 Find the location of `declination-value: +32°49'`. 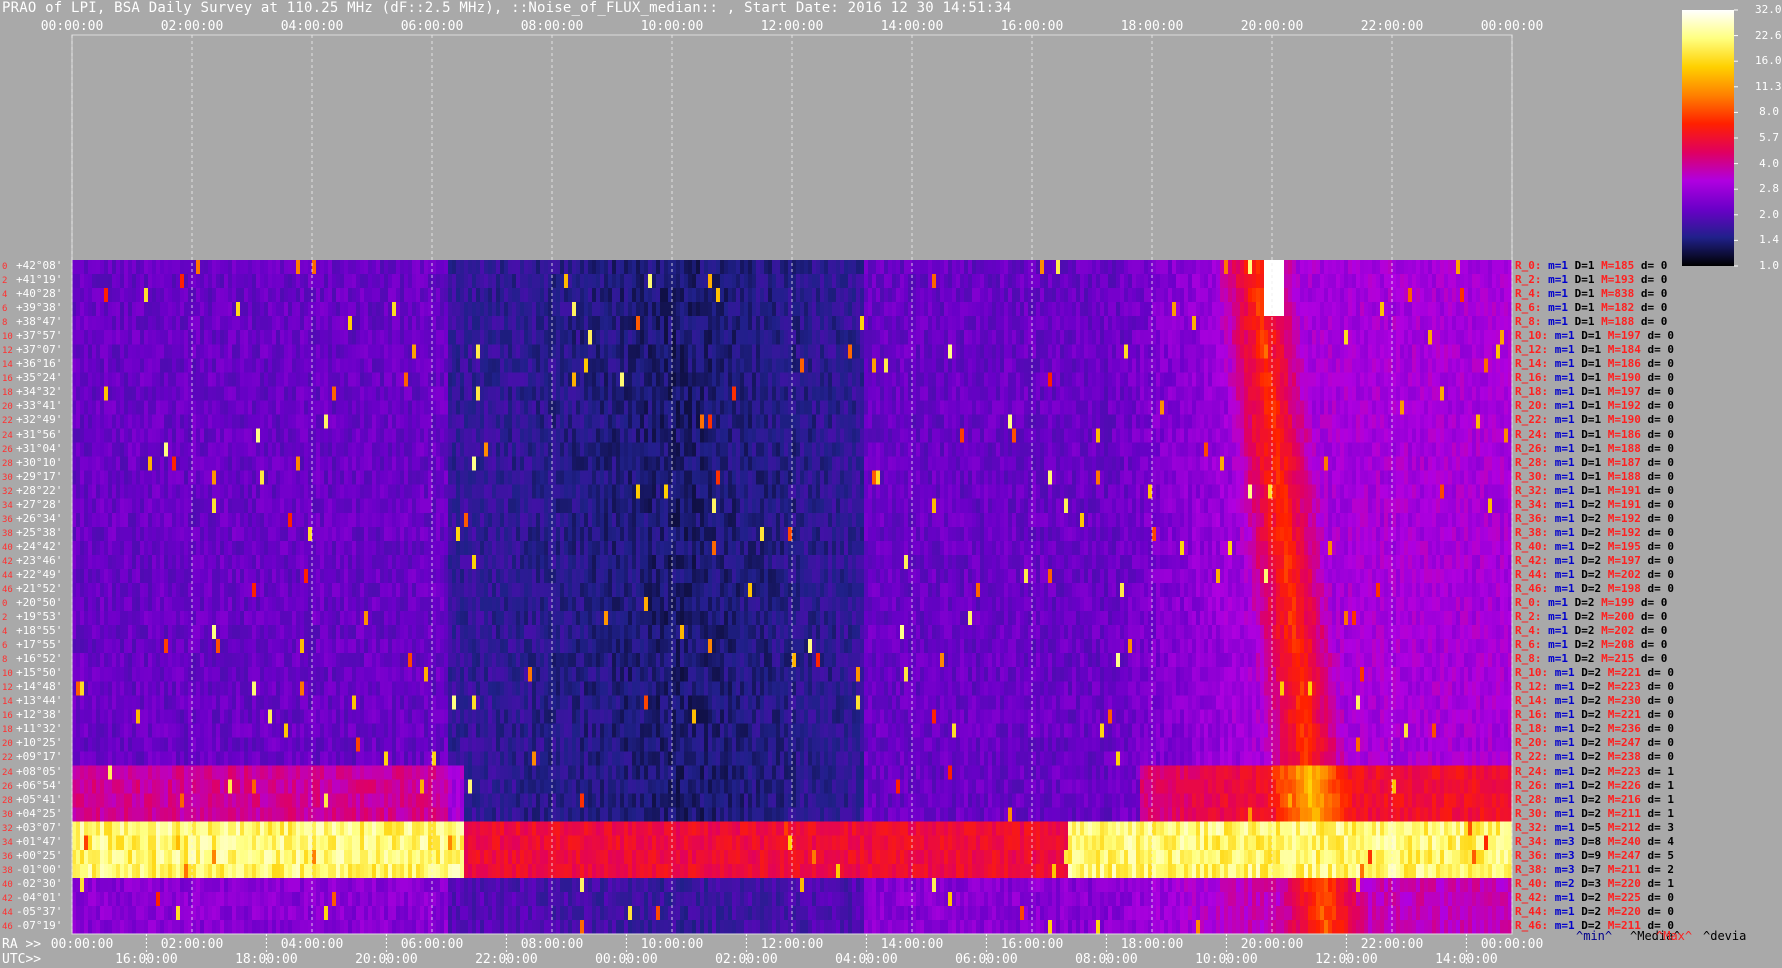

declination-value: +32°49' is located at coordinates (39, 420).